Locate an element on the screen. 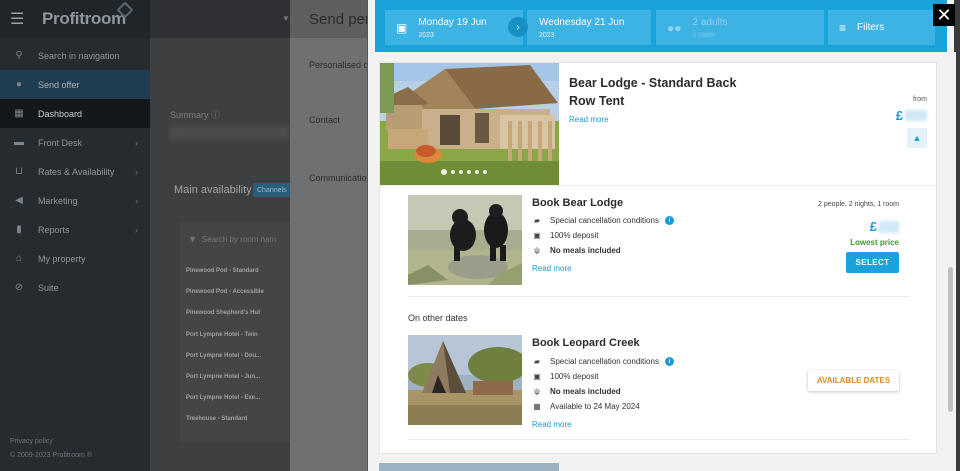  next-room-card-peek is located at coordinates (469, 467).